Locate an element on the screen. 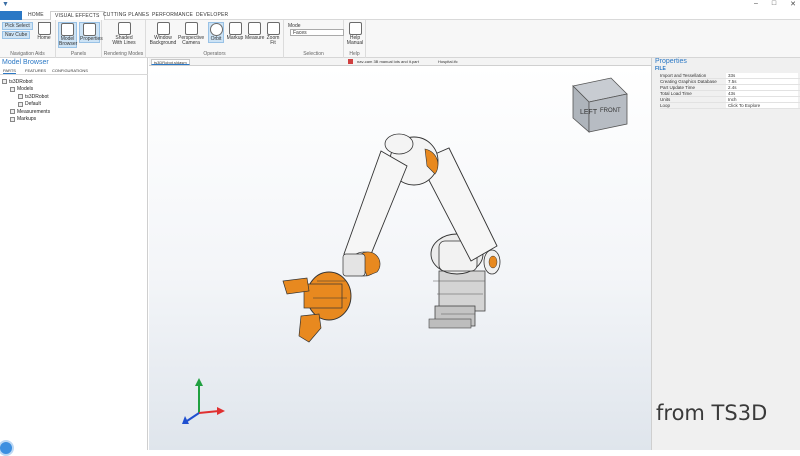 This screenshot has width=800, height=456. taskbar-search-icon is located at coordinates (7, 448).